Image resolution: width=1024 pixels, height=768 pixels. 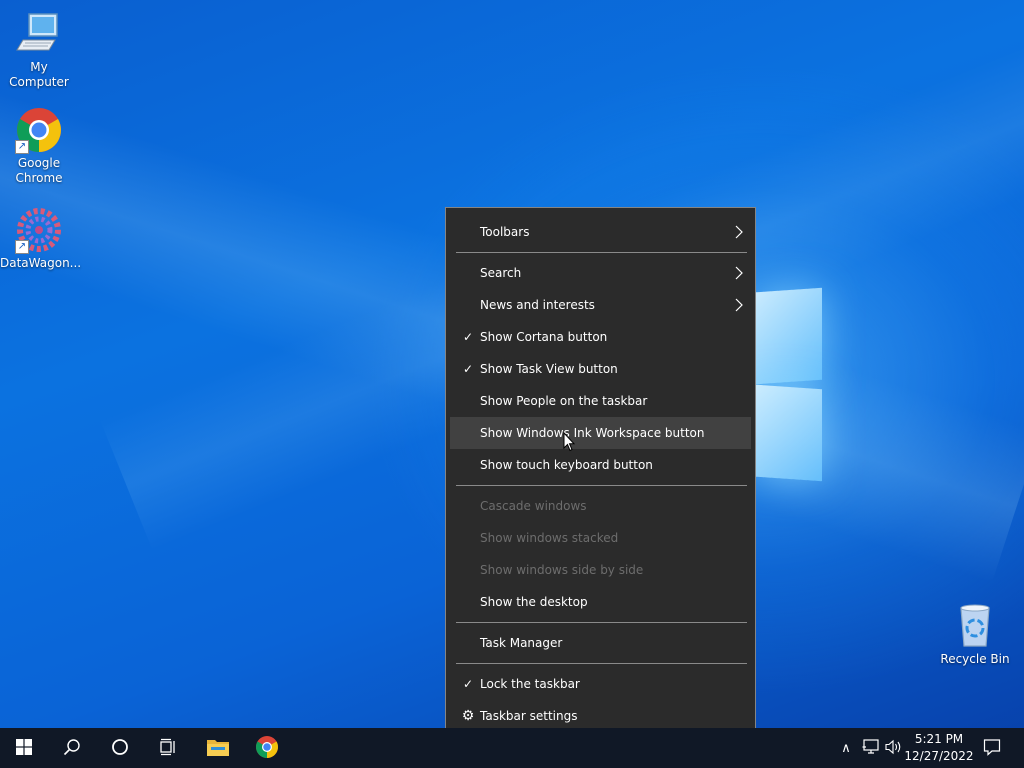 I want to click on volume-icon, so click(x=894, y=748).